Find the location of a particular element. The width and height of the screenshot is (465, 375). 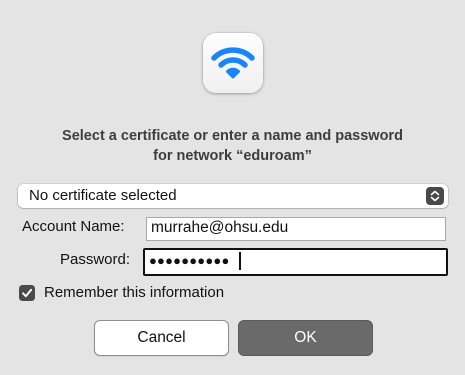

wifi-icon is located at coordinates (233, 63).